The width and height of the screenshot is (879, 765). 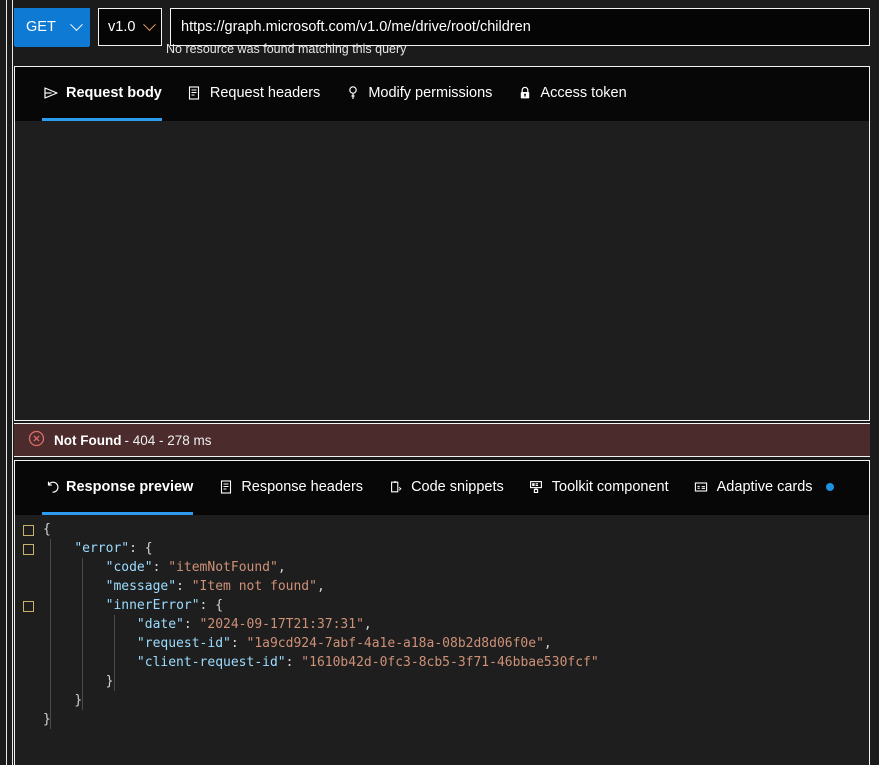 What do you see at coordinates (141, 586) in the screenshot?
I see `json-key: "message"` at bounding box center [141, 586].